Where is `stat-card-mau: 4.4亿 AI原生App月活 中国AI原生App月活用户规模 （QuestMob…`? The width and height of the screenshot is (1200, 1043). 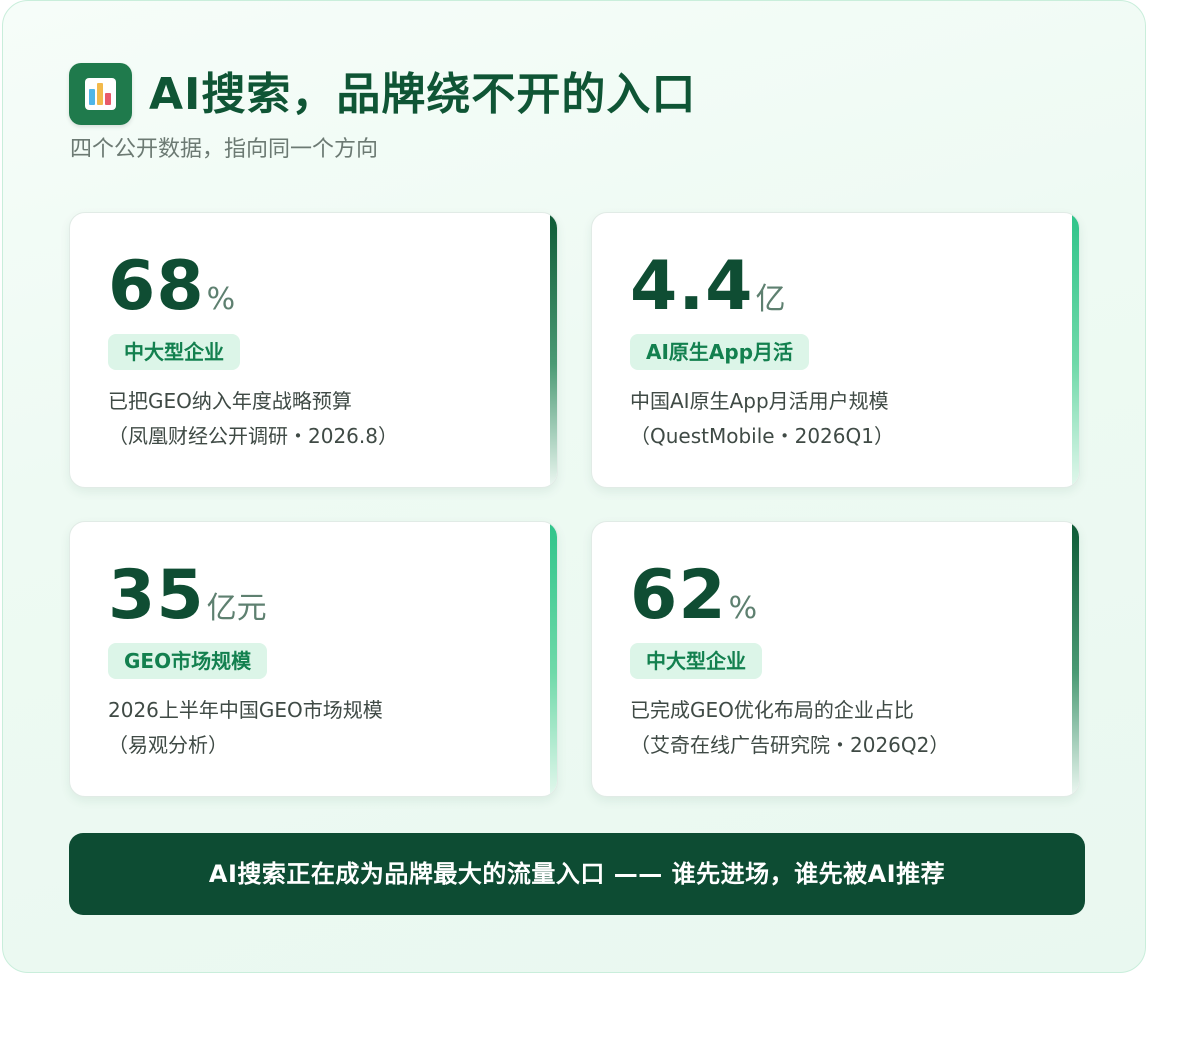 stat-card-mau: 4.4亿 AI原生App月活 中国AI原生App月活用户规模 （QuestMob… is located at coordinates (835, 350).